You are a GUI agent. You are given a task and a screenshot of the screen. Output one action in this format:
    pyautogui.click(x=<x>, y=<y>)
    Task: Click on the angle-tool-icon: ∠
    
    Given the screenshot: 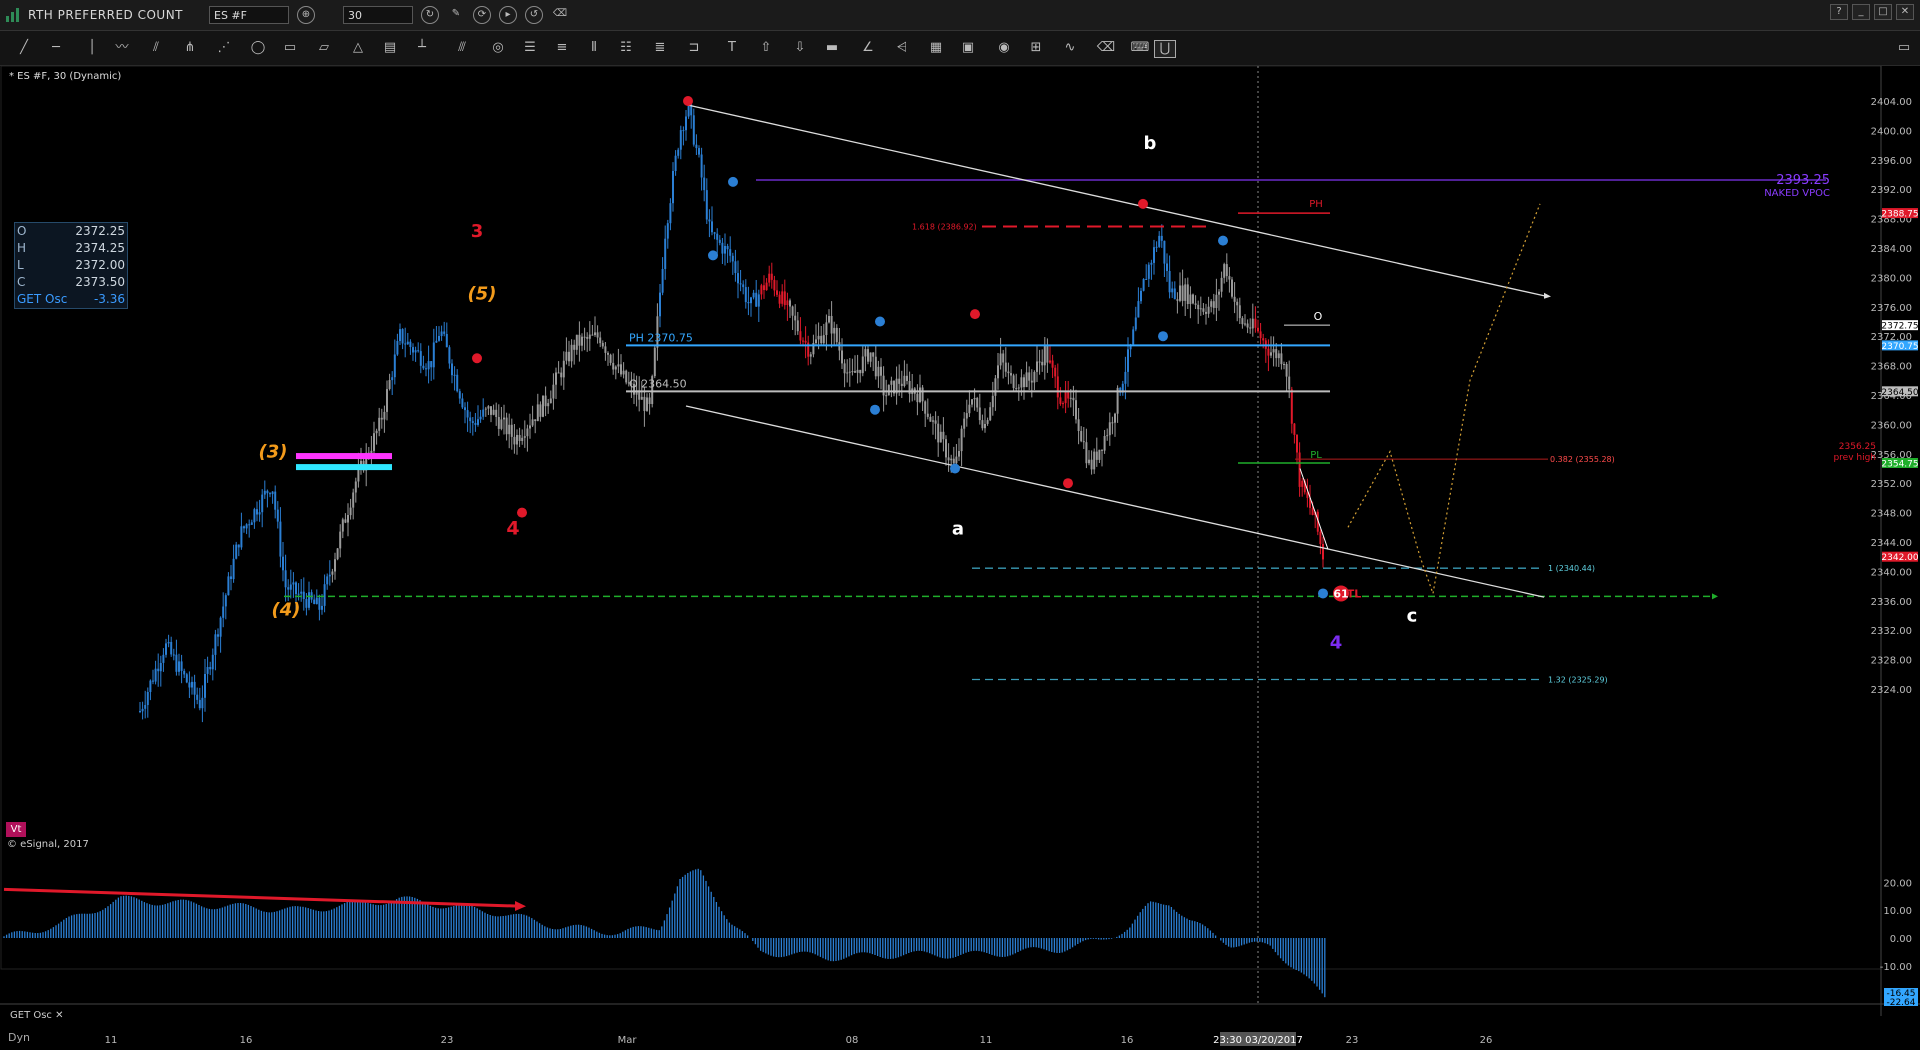 What is the action you would take?
    pyautogui.click(x=868, y=48)
    